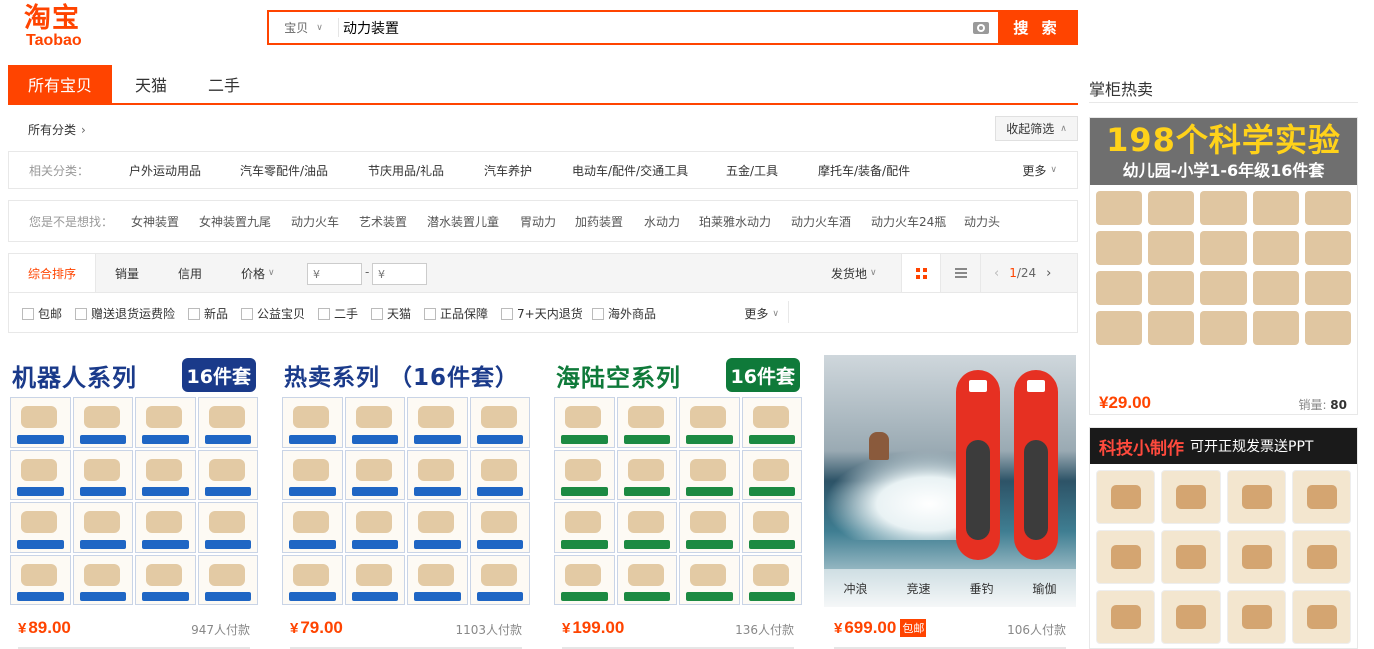 The height and width of the screenshot is (649, 1374). I want to click on product-card: 海陆空系列 16件套 ¥199.00 136人付款, so click(678, 502).